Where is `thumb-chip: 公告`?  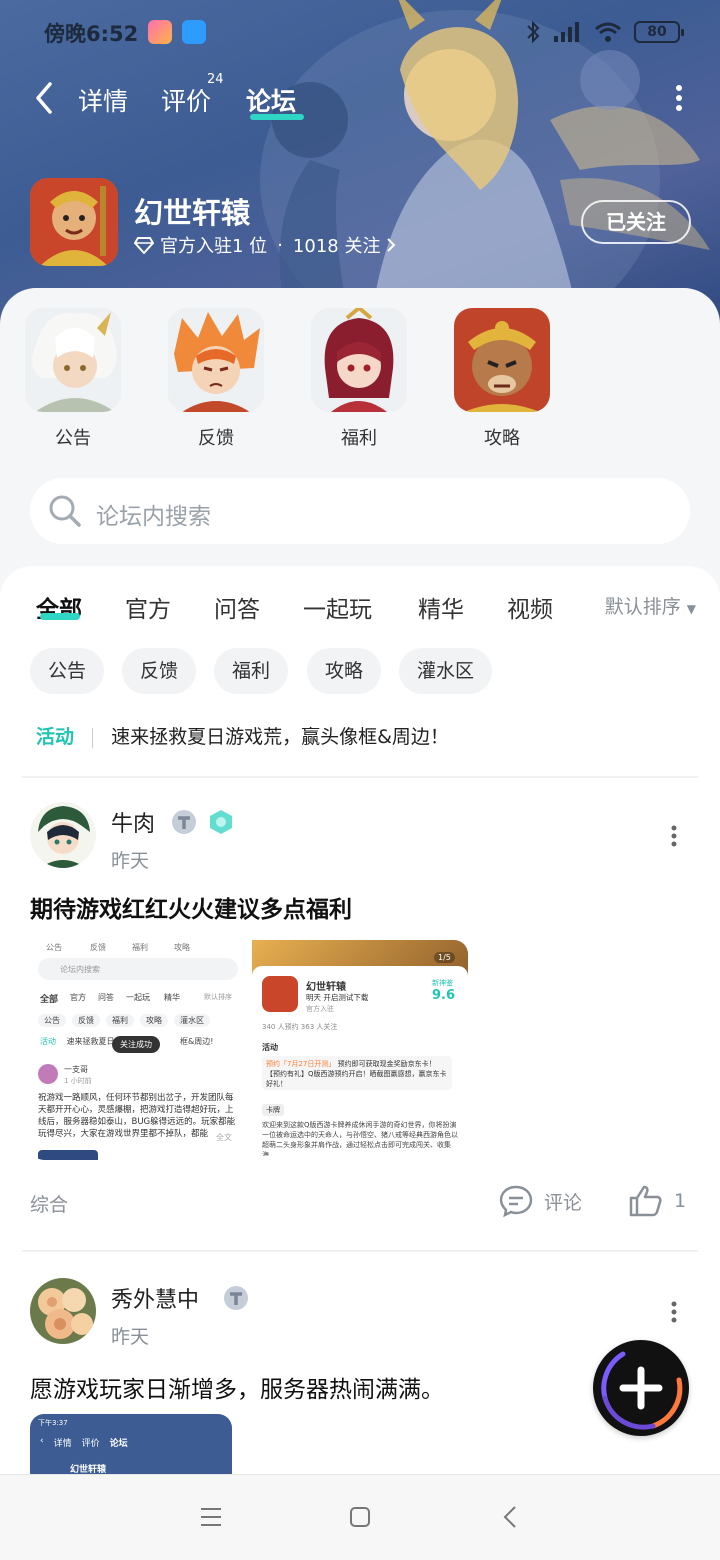
thumb-chip: 公告 is located at coordinates (52, 1020).